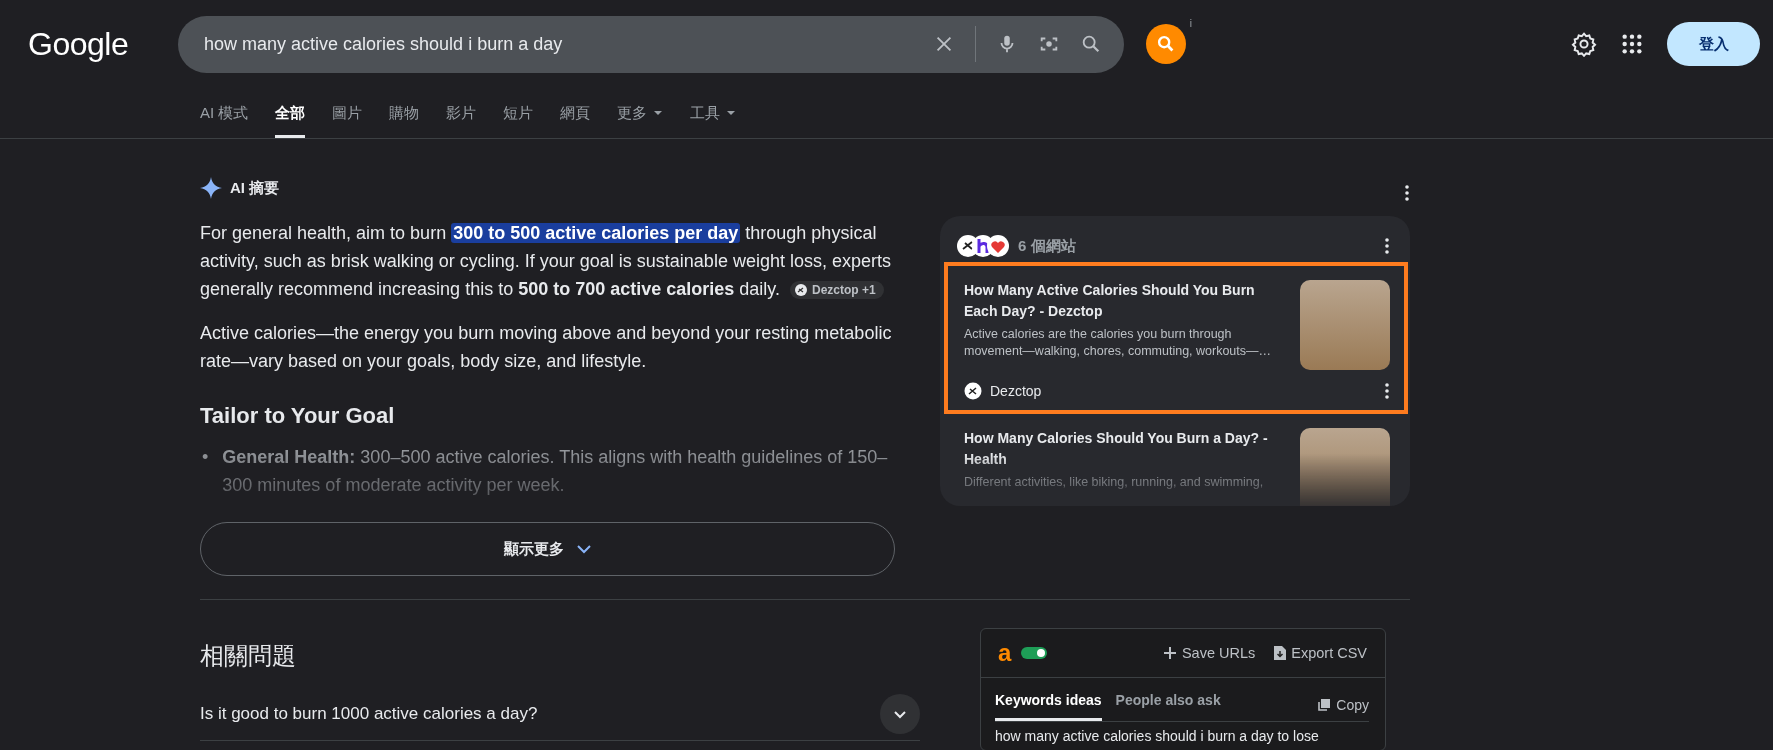  I want to click on search-tab: 圖片, so click(347, 113).